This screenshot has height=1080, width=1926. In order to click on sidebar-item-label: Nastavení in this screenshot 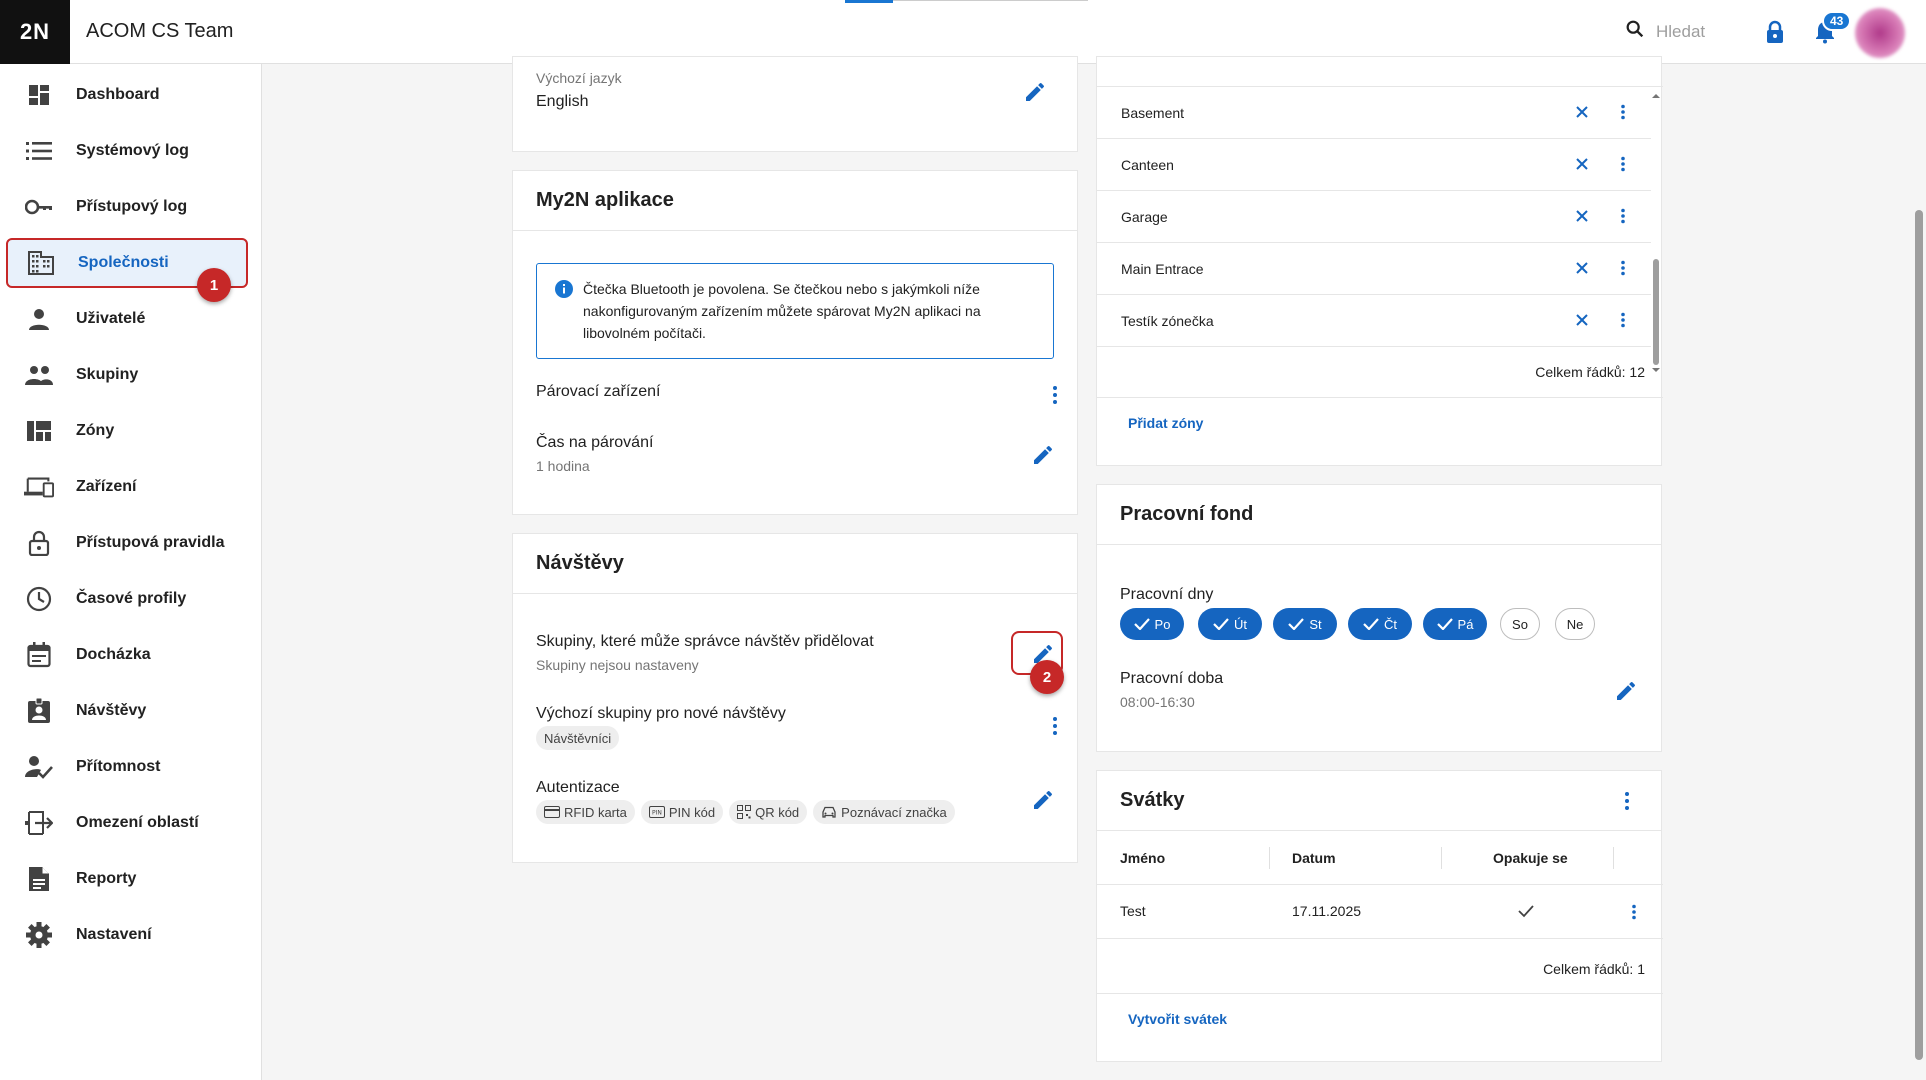, I will do `click(114, 934)`.